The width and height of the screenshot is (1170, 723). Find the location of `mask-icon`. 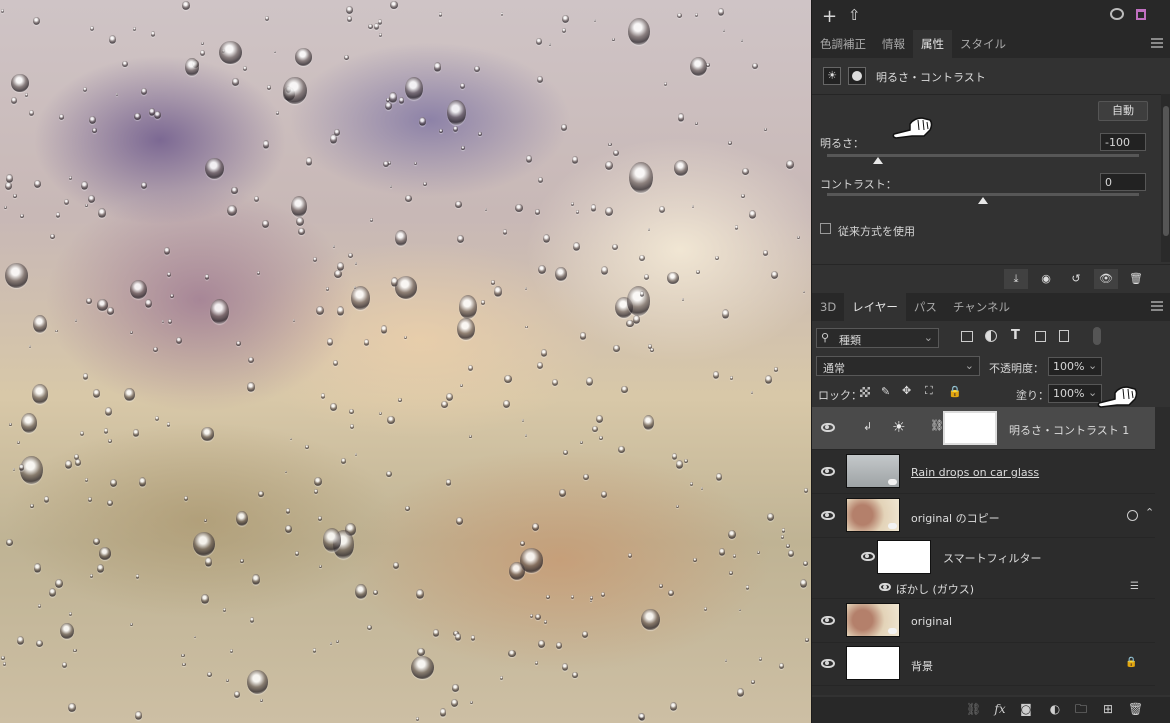

mask-icon is located at coordinates (857, 76).